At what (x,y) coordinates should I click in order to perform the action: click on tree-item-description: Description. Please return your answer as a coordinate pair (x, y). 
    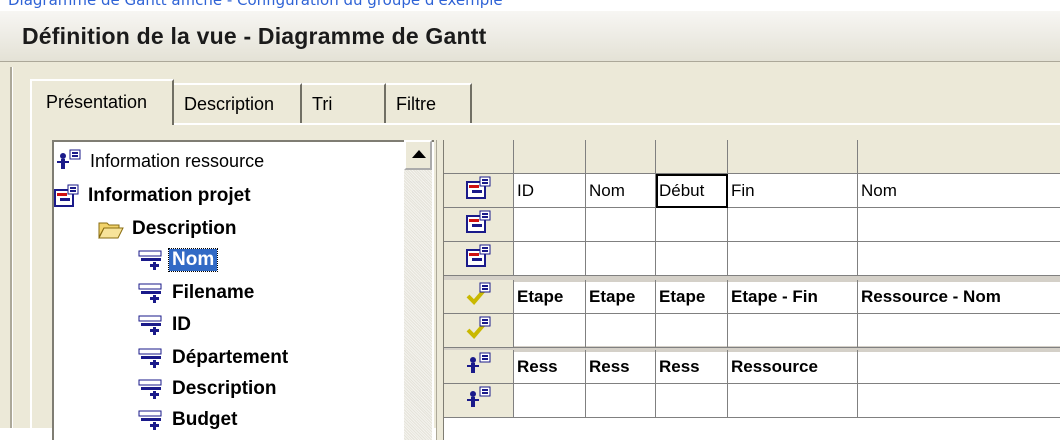
    Looking at the image, I should click on (209, 389).